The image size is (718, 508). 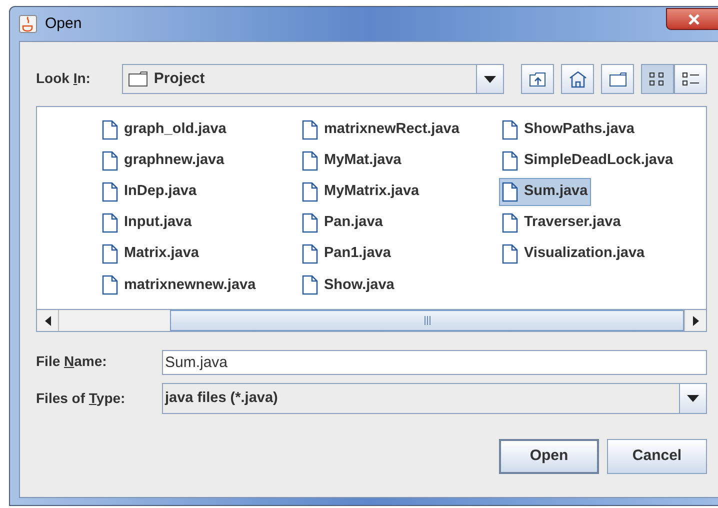 I want to click on file-item: Traverser.java, so click(x=561, y=223).